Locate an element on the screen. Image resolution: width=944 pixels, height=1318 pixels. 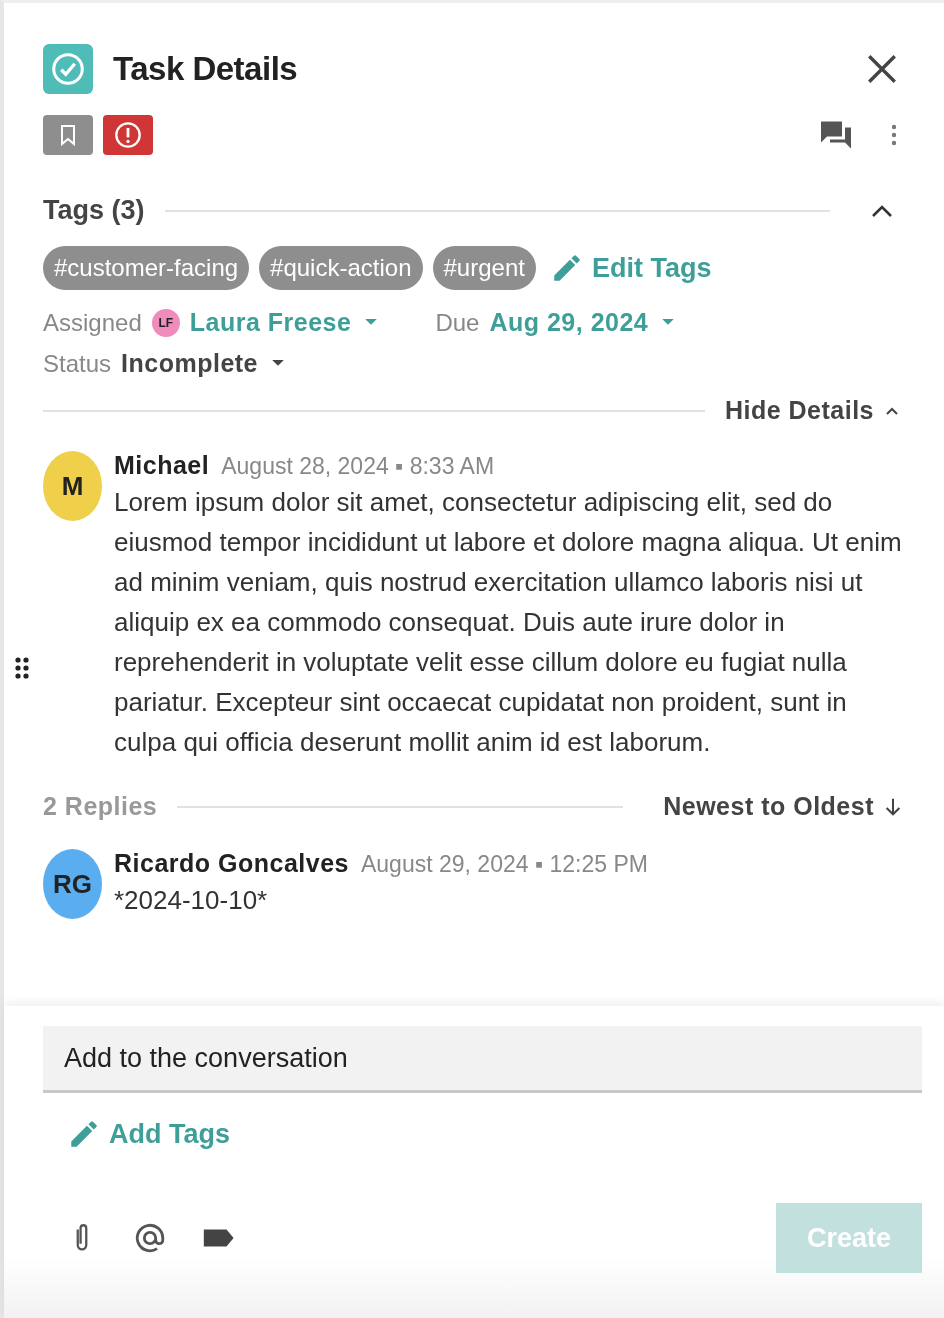
section-title: Tags (3) is located at coordinates (94, 210).